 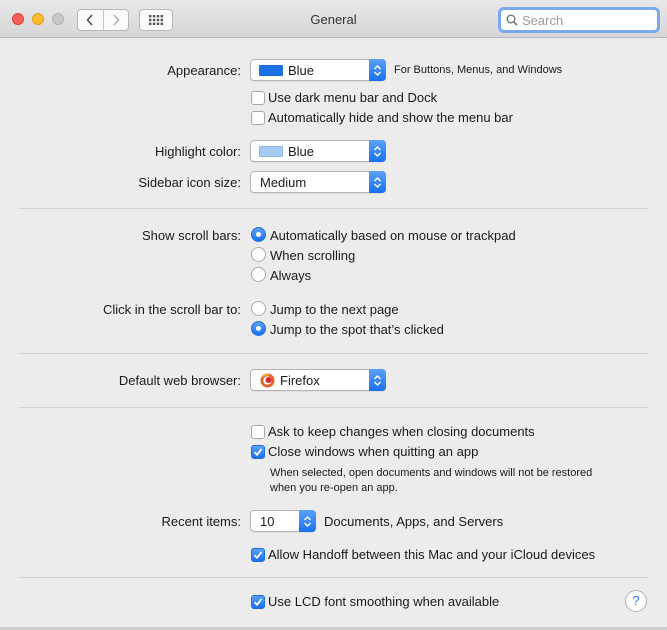 What do you see at coordinates (258, 274) in the screenshot?
I see `scroll-bars-always-radio` at bounding box center [258, 274].